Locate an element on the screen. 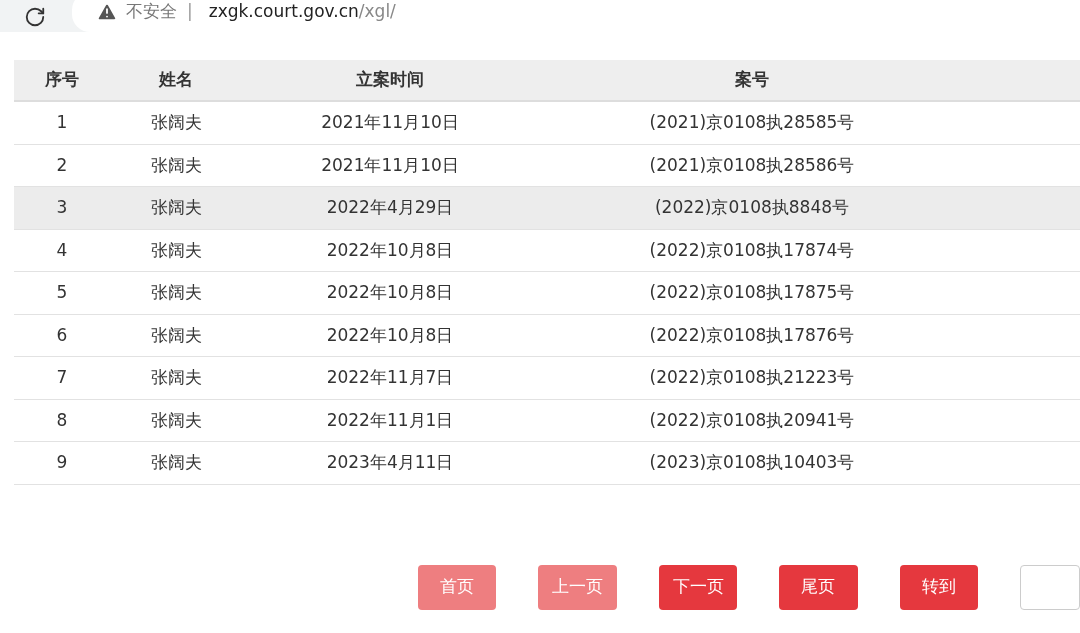  table-cell-text: 2022年11月1日 is located at coordinates (390, 420).